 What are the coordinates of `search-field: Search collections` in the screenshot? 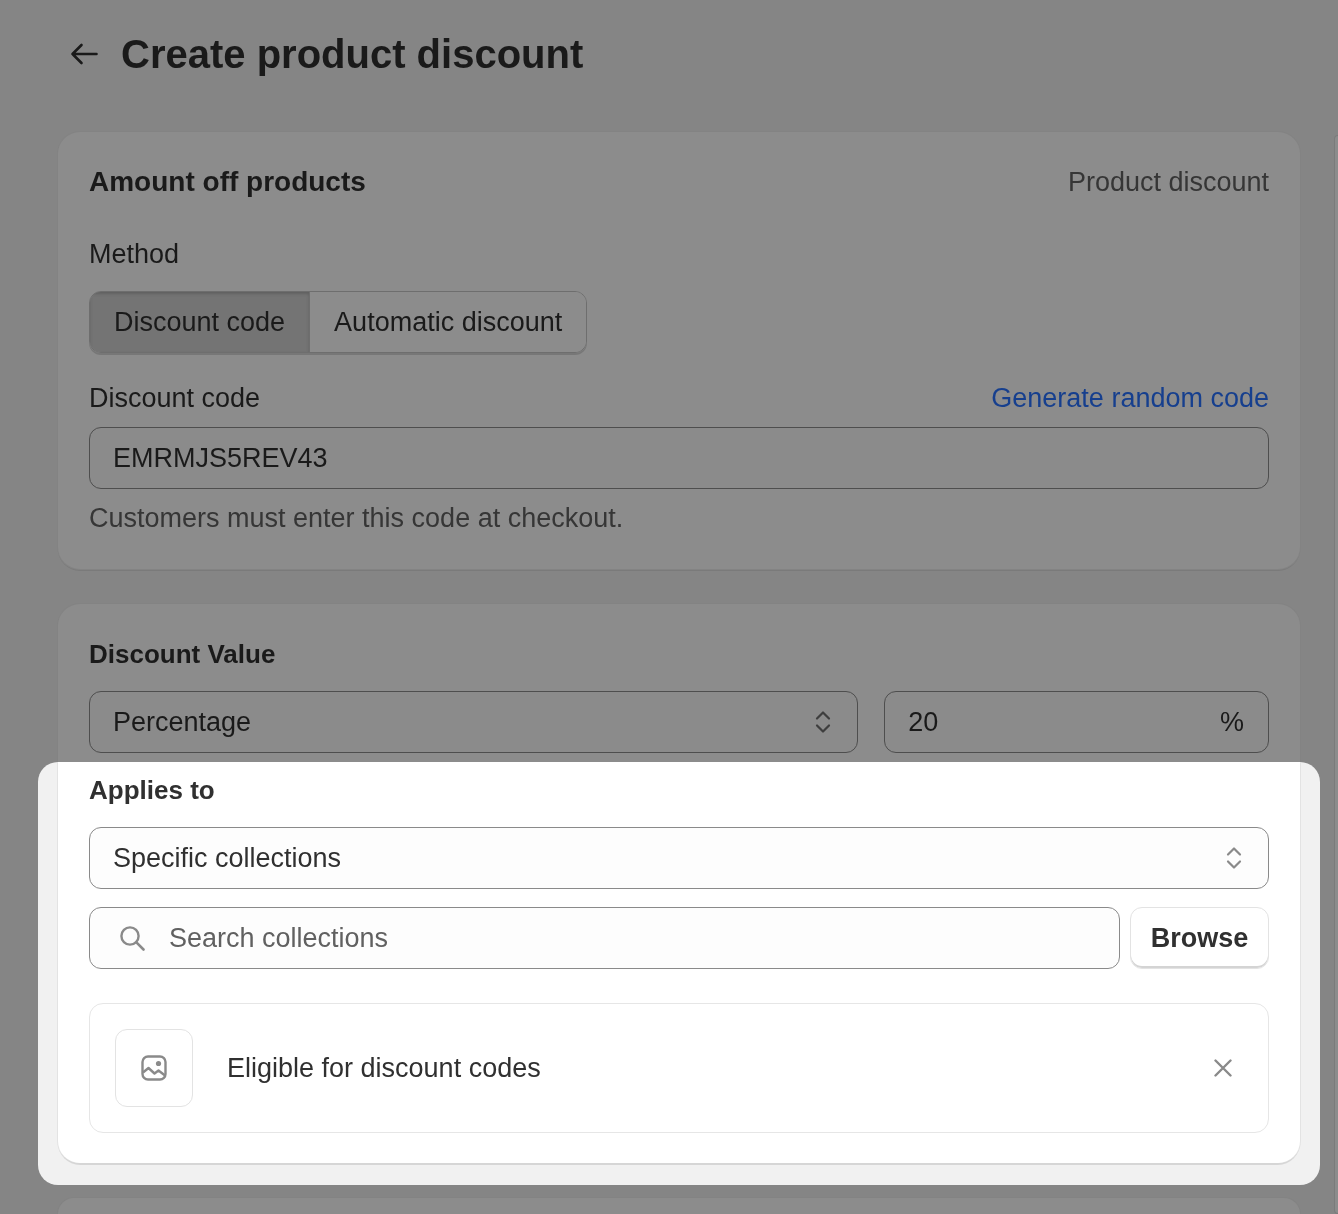 It's located at (604, 938).